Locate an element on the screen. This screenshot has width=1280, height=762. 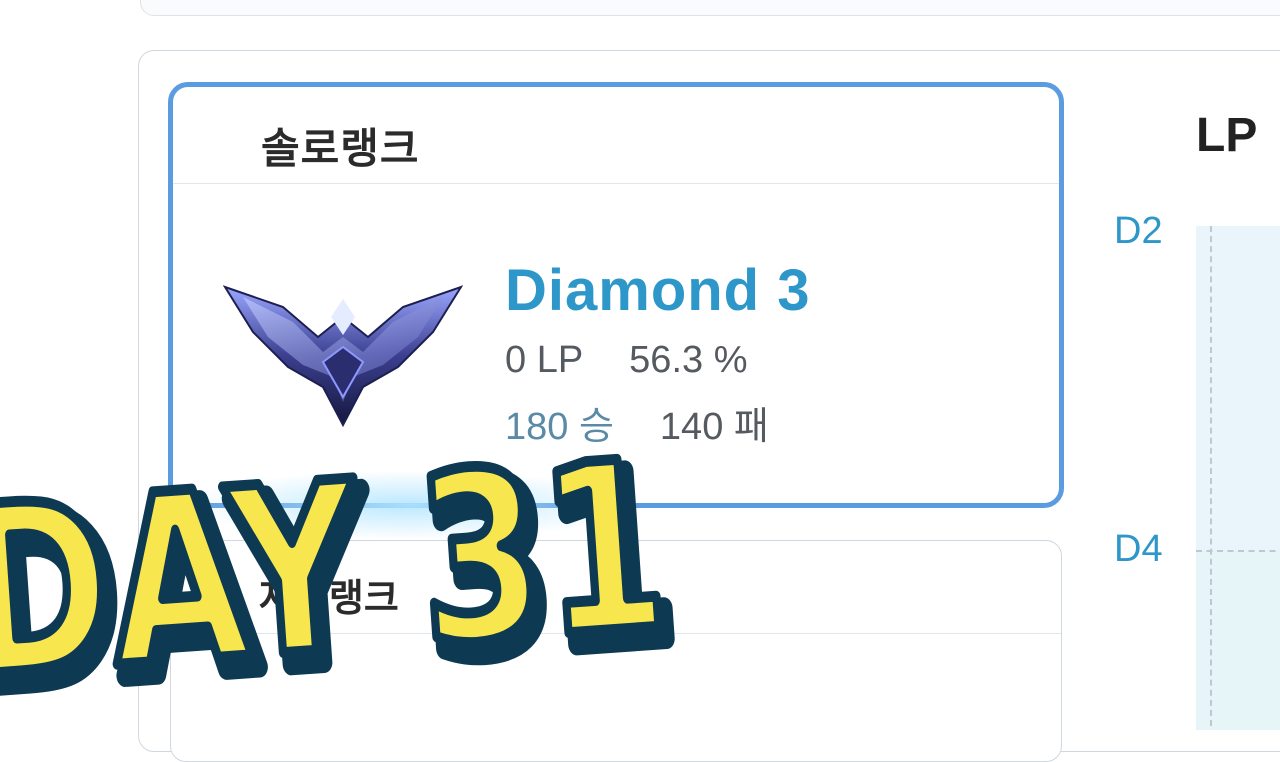
losses-value: 140 패 is located at coordinates (714, 427).